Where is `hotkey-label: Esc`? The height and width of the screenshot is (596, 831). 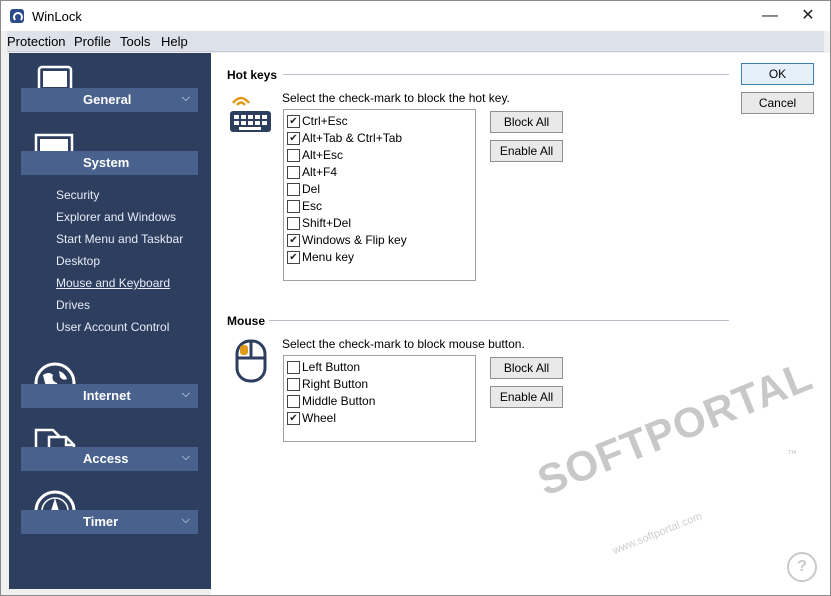
hotkey-label: Esc is located at coordinates (312, 206).